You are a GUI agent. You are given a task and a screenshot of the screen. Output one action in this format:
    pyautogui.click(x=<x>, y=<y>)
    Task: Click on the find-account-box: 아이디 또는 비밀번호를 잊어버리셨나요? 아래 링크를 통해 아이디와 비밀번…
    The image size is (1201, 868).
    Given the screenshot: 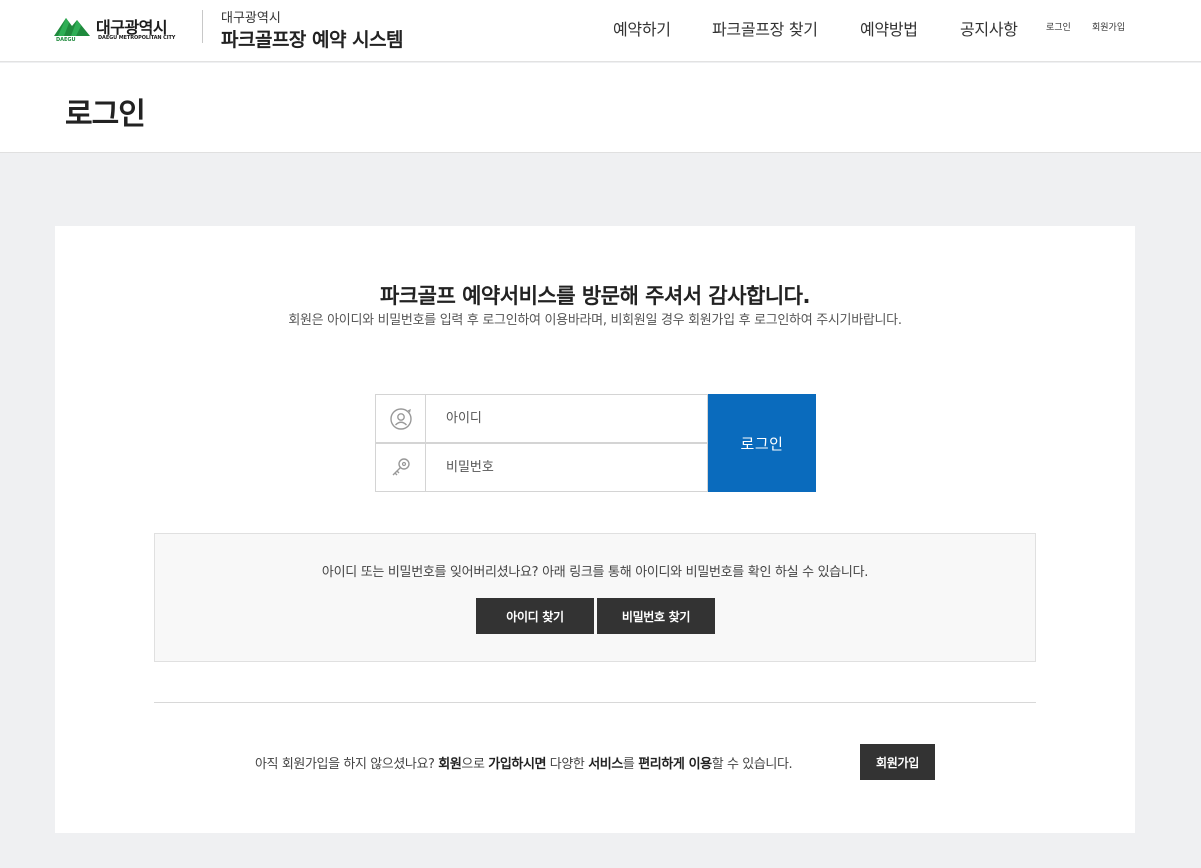 What is the action you would take?
    pyautogui.click(x=595, y=597)
    